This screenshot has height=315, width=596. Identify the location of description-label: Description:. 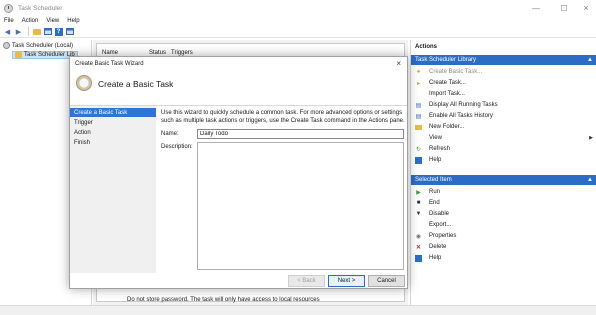
(177, 147).